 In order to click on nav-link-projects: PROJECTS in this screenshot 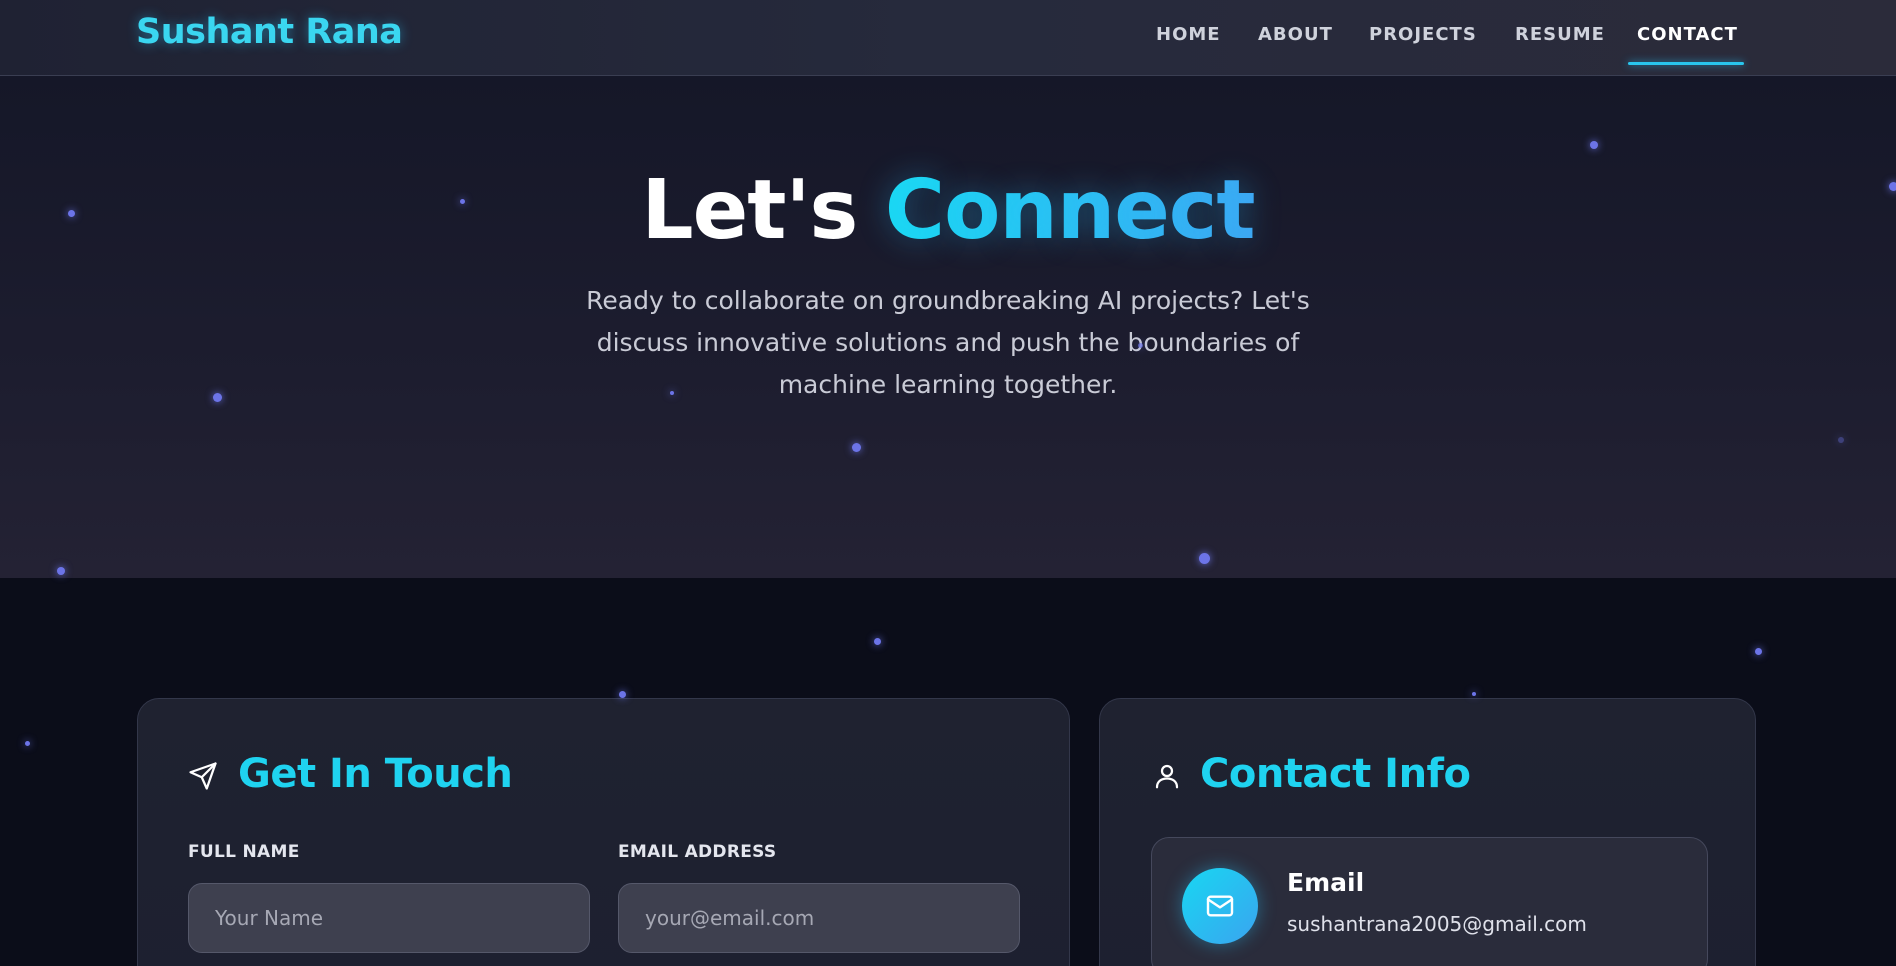, I will do `click(1423, 34)`.